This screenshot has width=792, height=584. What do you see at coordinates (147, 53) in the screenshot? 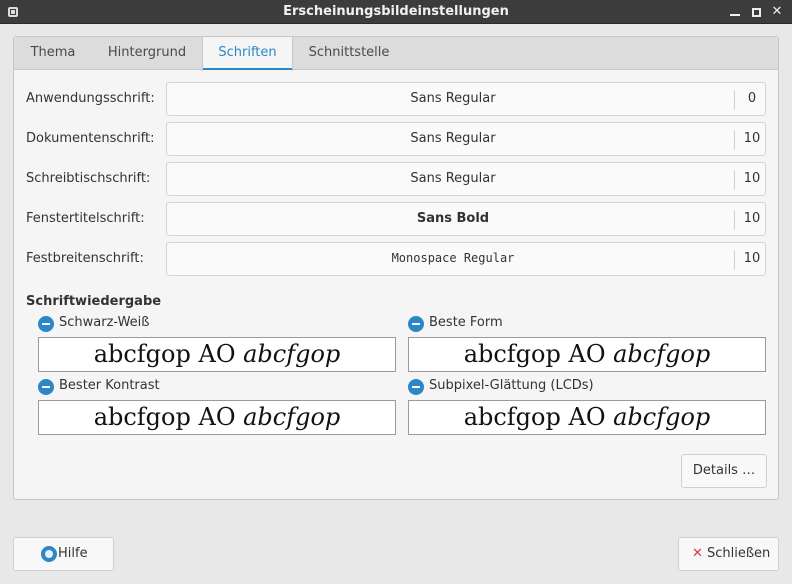
I see `tab-hintergrund: Hintergrund` at bounding box center [147, 53].